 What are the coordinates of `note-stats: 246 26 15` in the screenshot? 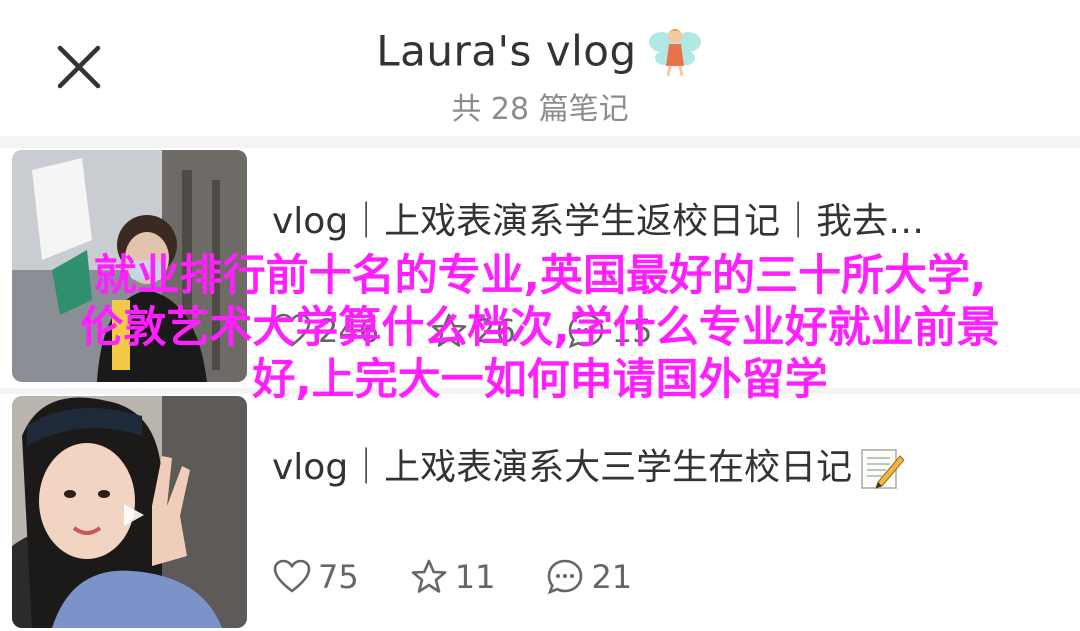 It's located at (487, 331).